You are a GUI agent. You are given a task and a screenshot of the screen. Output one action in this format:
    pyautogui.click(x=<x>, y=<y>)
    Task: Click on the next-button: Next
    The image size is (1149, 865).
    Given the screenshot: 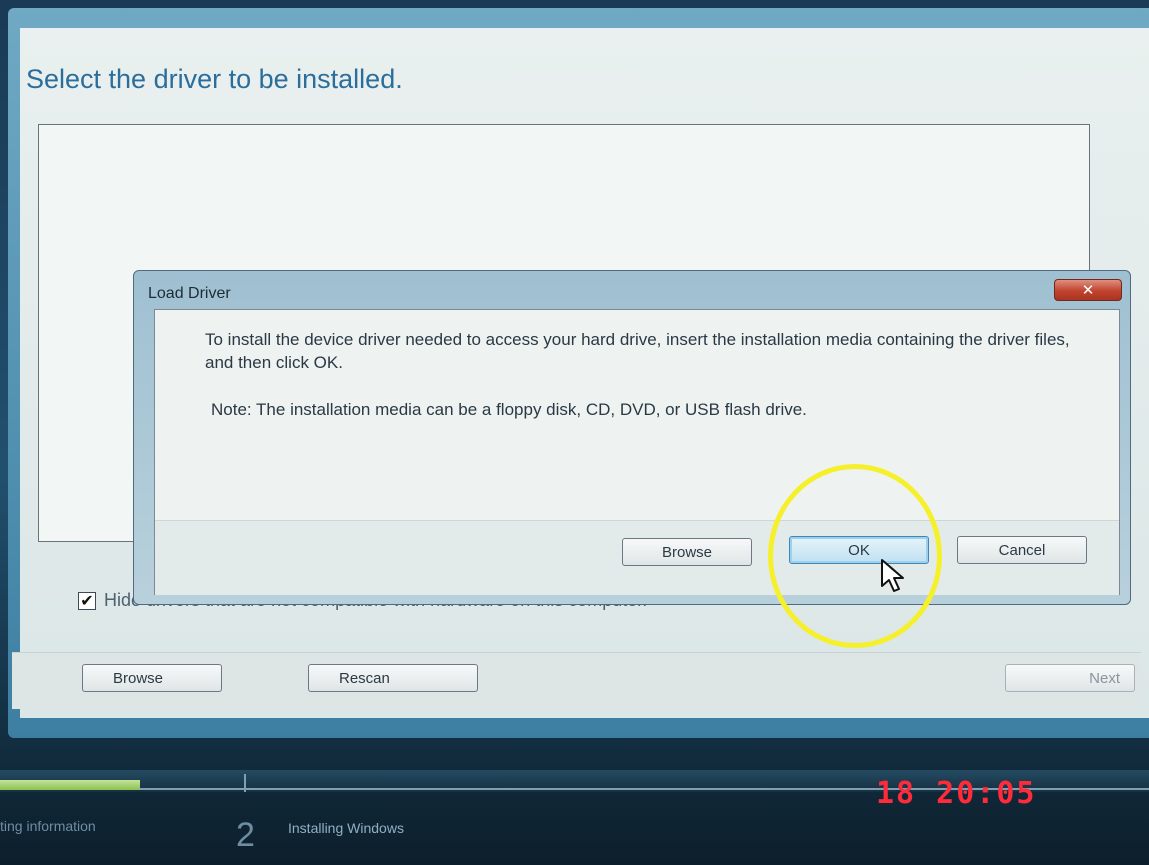 What is the action you would take?
    pyautogui.click(x=1070, y=678)
    